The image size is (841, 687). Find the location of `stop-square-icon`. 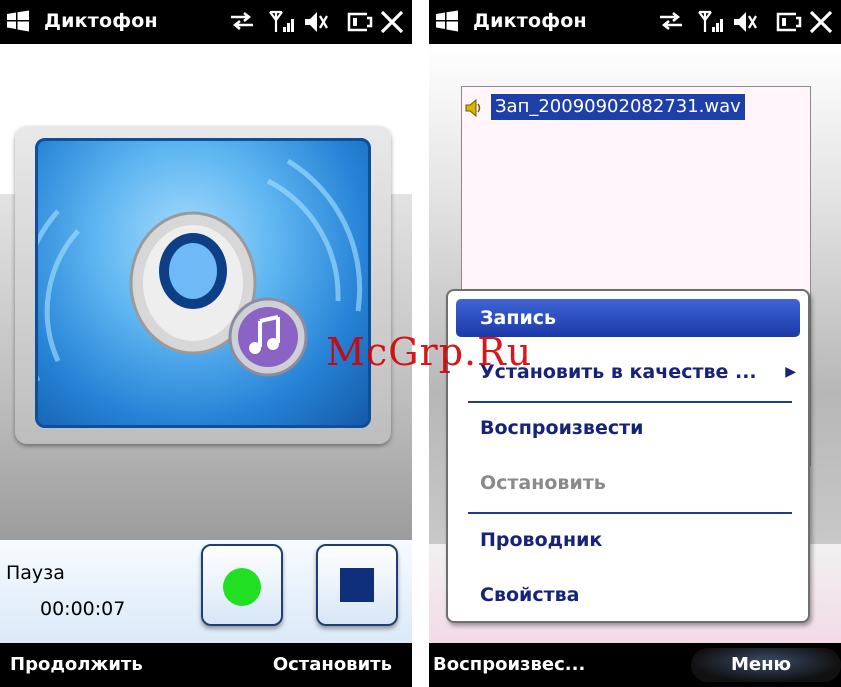

stop-square-icon is located at coordinates (357, 585).